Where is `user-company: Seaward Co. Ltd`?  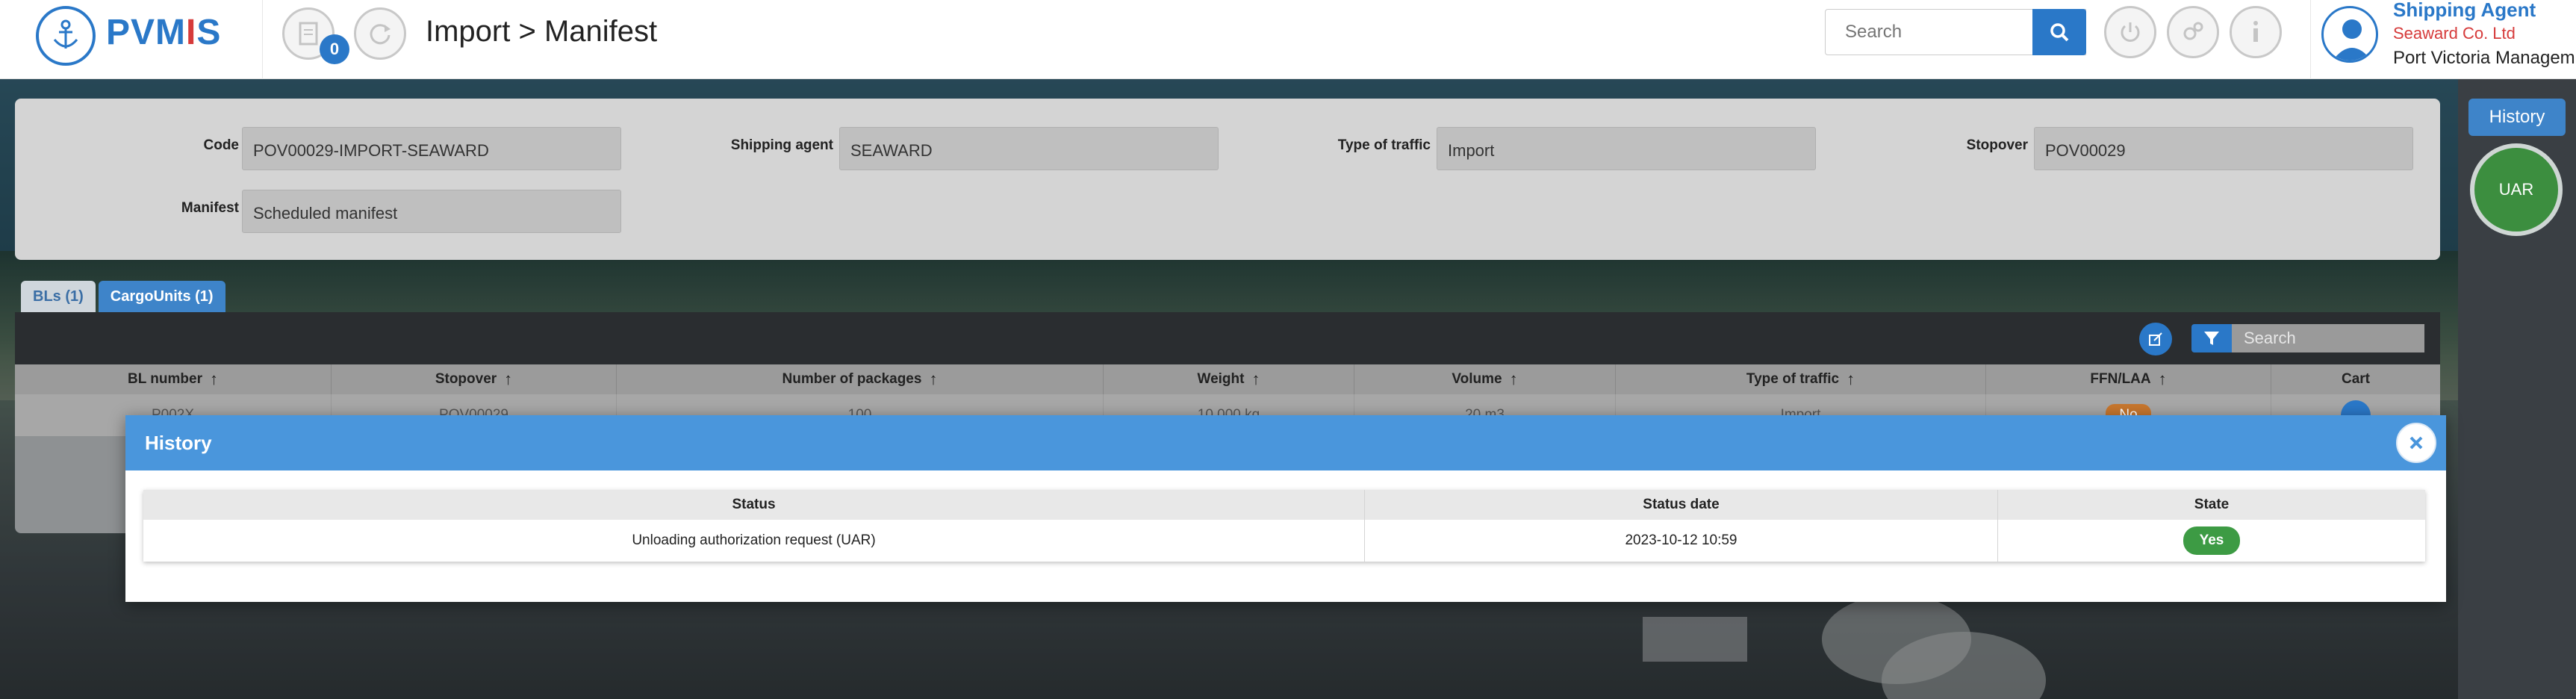
user-company: Seaward Co. Ltd is located at coordinates (2454, 33).